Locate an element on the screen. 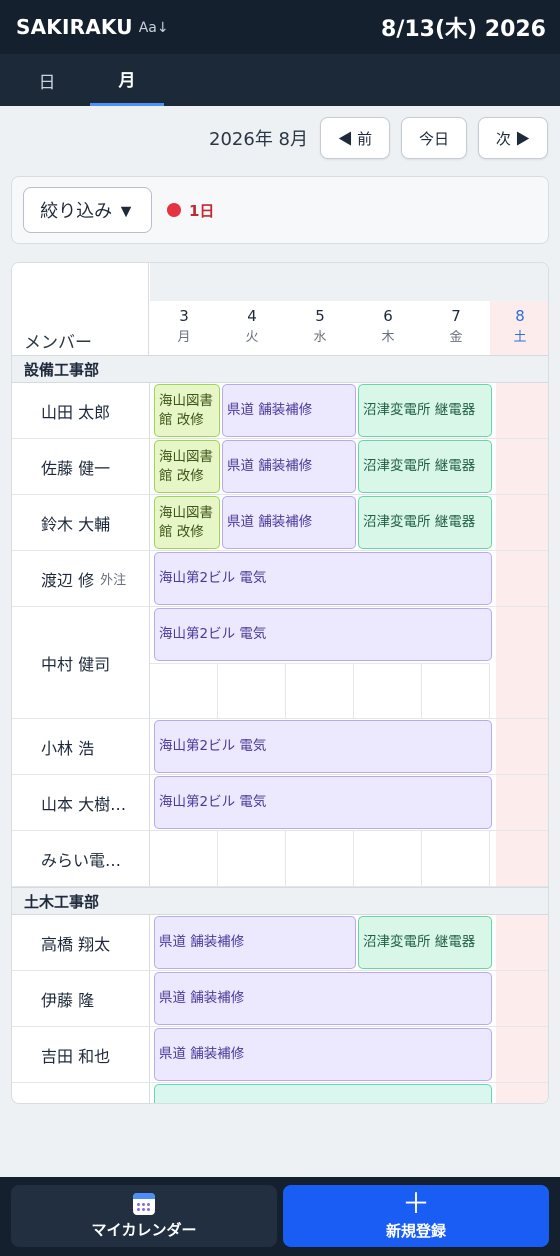 The image size is (560, 1256). day-header: 3月 is located at coordinates (184, 328).